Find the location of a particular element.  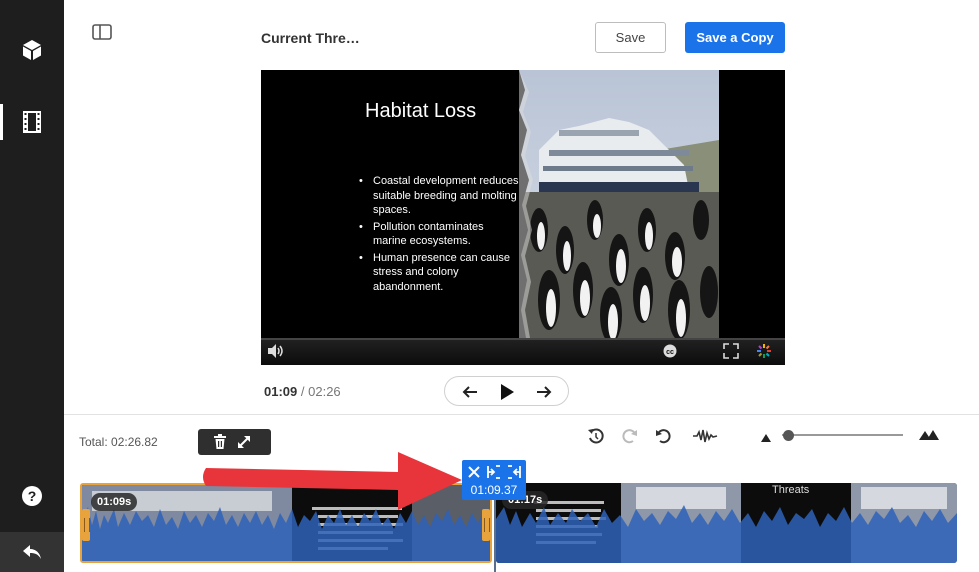

current-time: 01:09 is located at coordinates (281, 391).